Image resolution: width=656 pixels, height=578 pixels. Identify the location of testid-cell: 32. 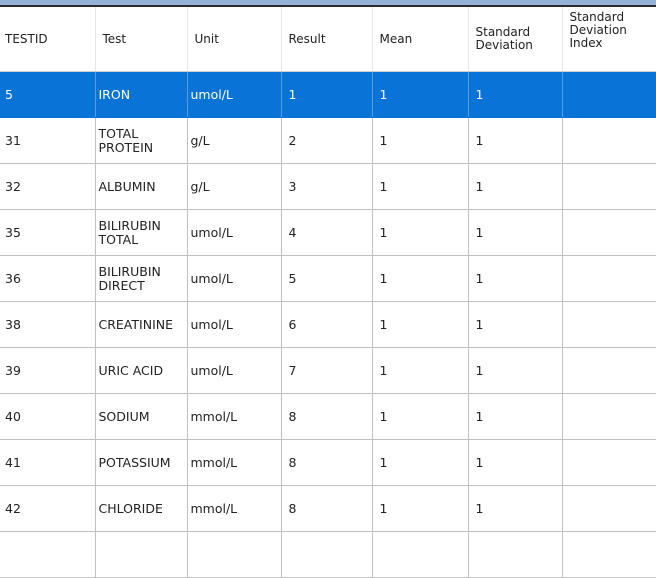
(48, 186).